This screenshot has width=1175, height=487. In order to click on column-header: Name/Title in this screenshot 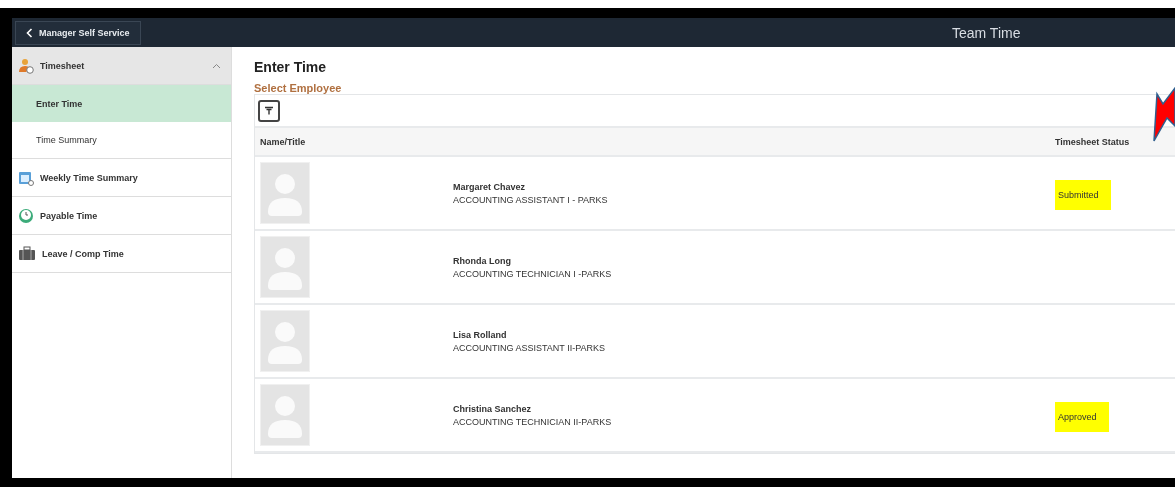, I will do `click(283, 141)`.